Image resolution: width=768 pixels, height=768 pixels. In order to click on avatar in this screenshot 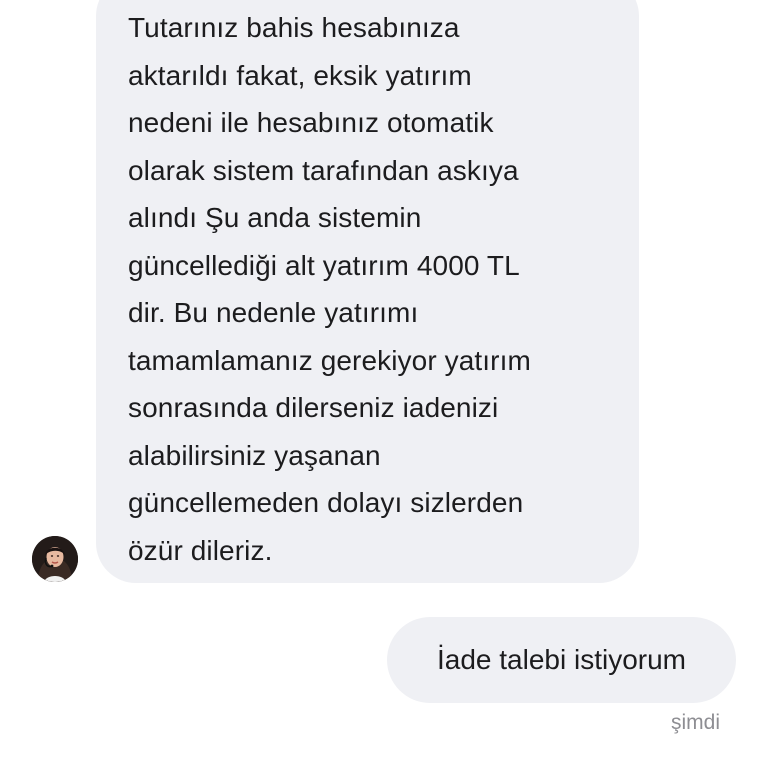, I will do `click(55, 559)`.